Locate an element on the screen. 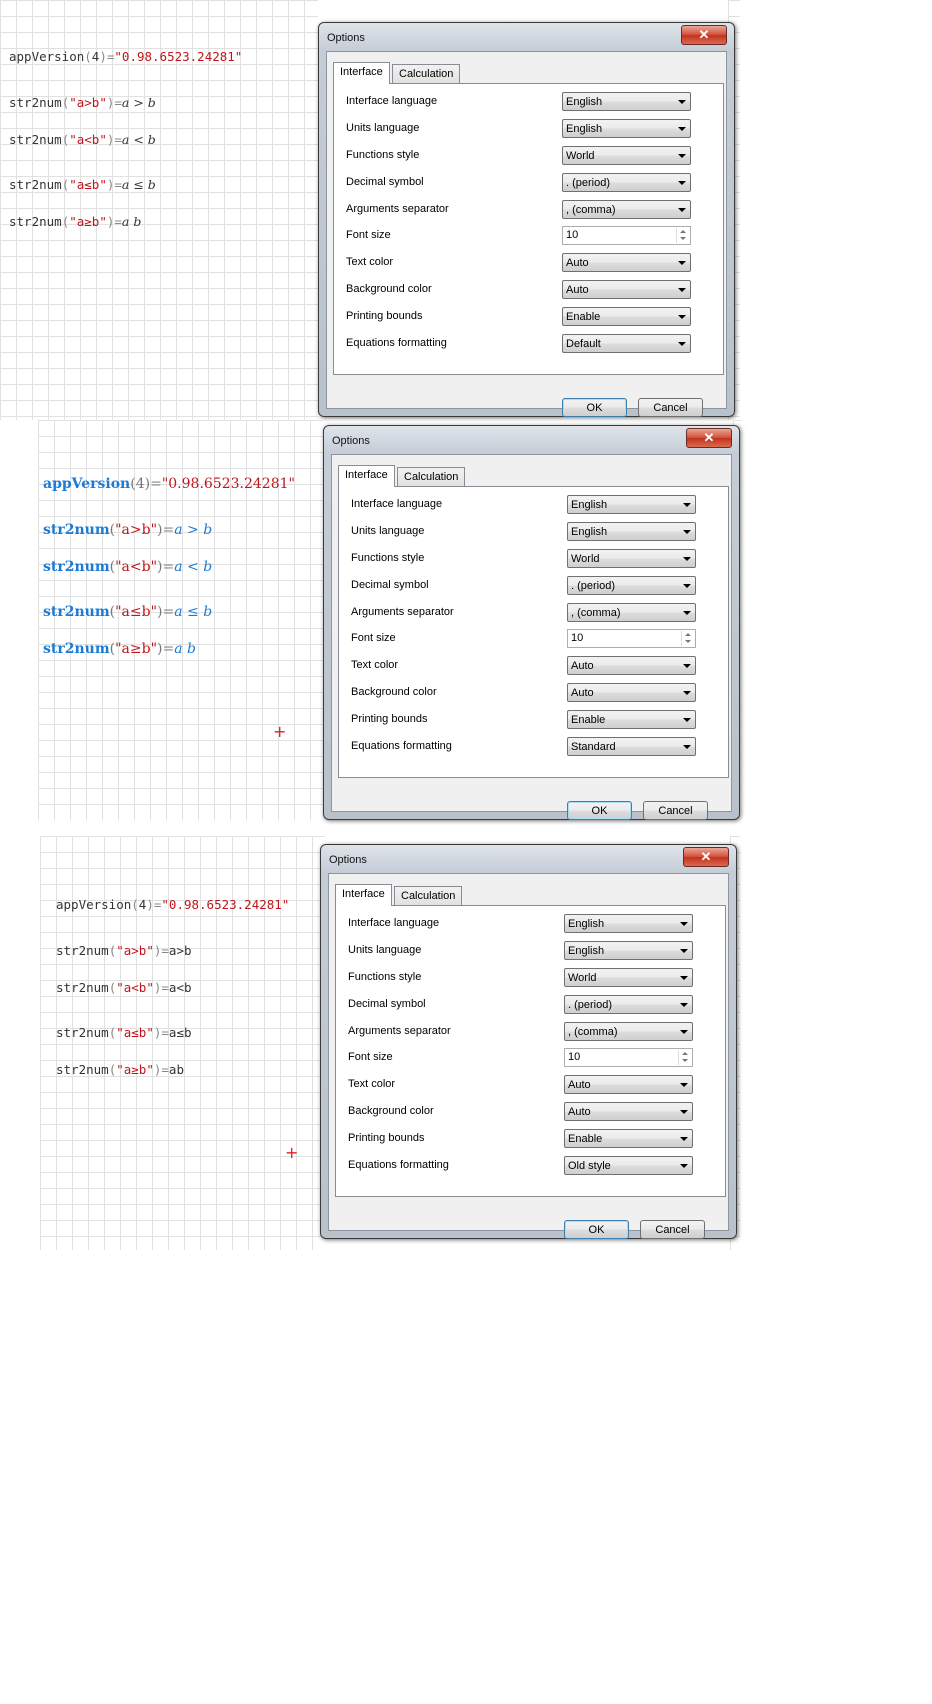  ws2-line-2: str2num("a<b")=a < b is located at coordinates (127, 567).